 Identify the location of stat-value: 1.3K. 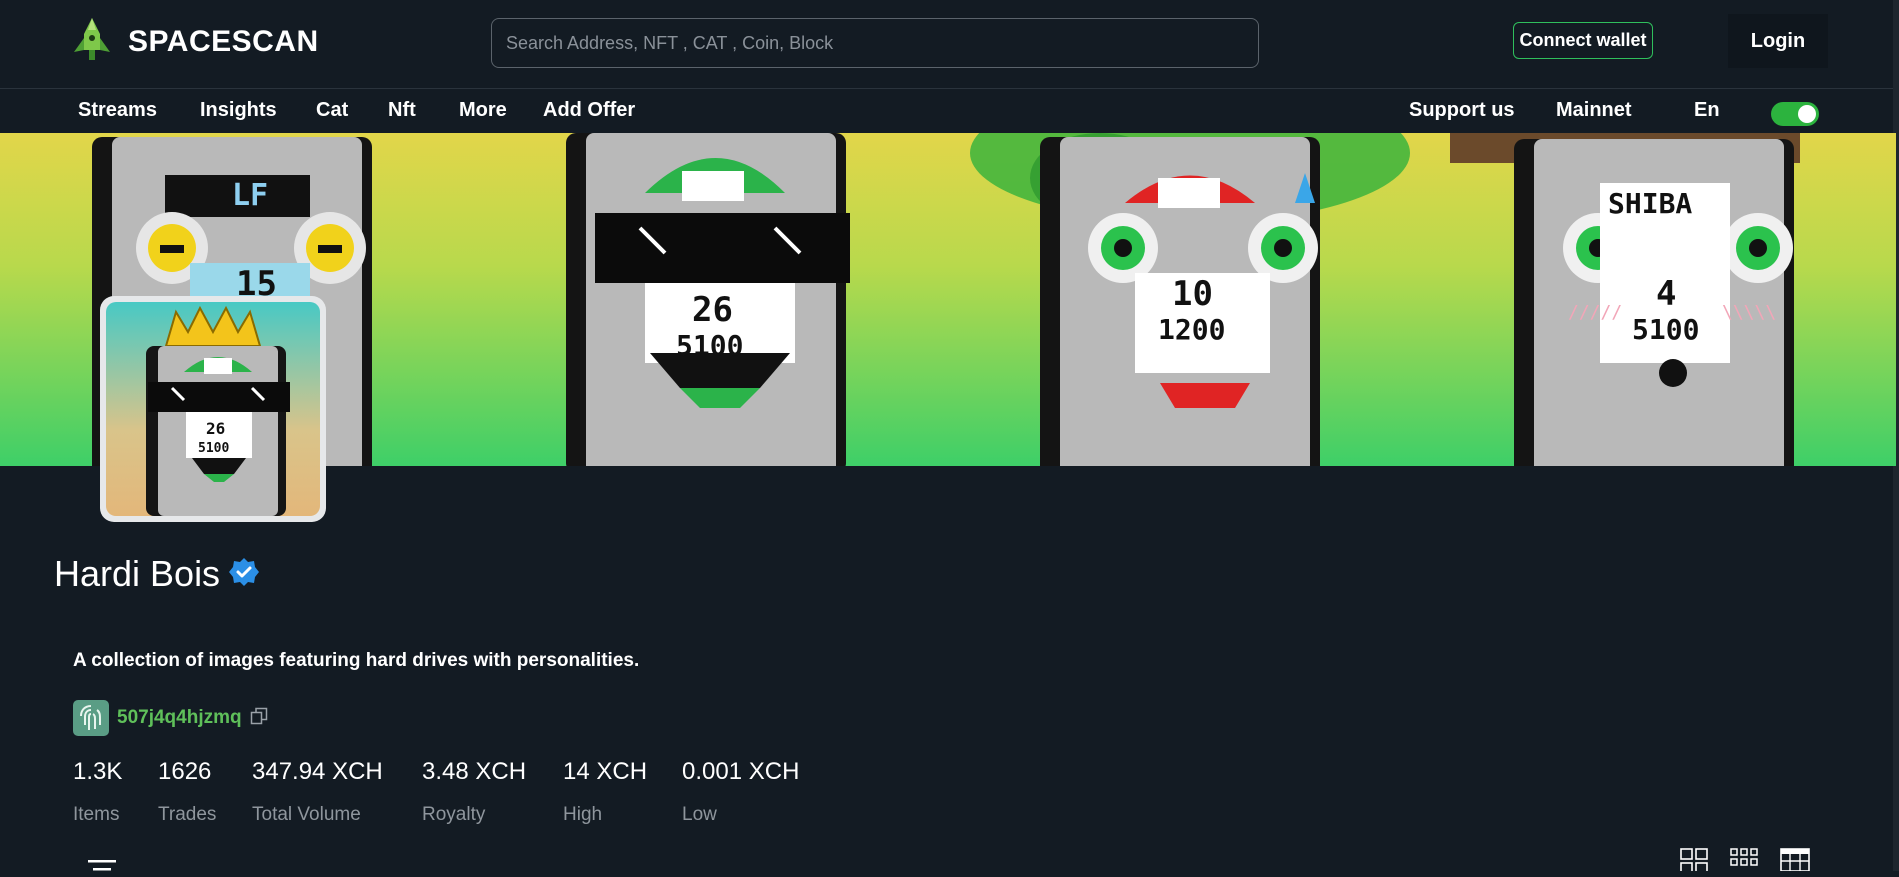
(98, 771).